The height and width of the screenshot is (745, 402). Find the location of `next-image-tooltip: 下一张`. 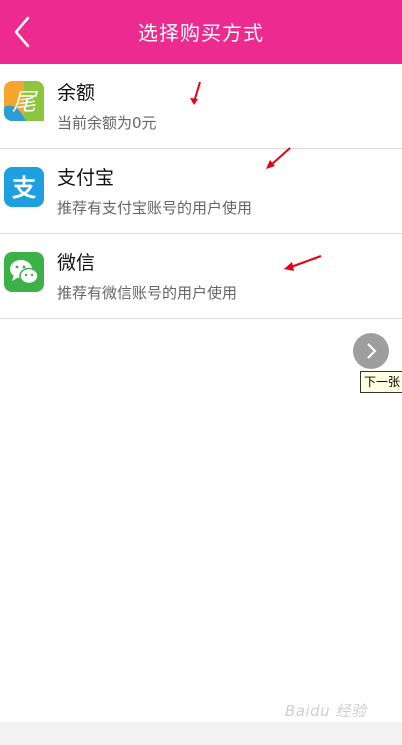

next-image-tooltip: 下一张 is located at coordinates (381, 382).